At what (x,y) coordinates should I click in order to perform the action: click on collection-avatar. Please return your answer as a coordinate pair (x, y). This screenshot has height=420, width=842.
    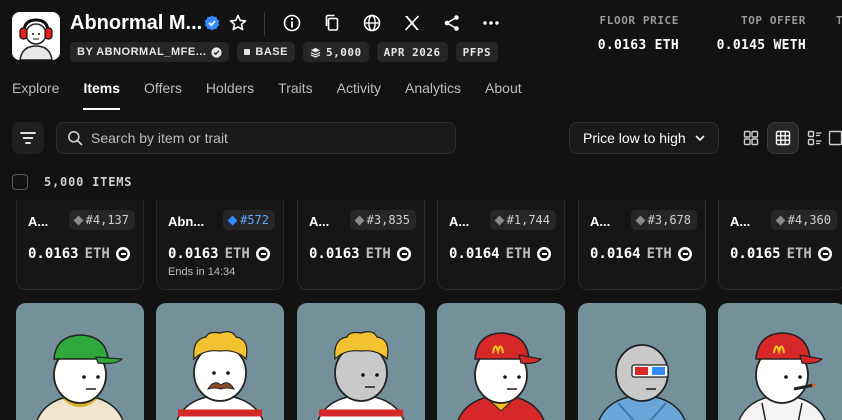
    Looking at the image, I should click on (36, 36).